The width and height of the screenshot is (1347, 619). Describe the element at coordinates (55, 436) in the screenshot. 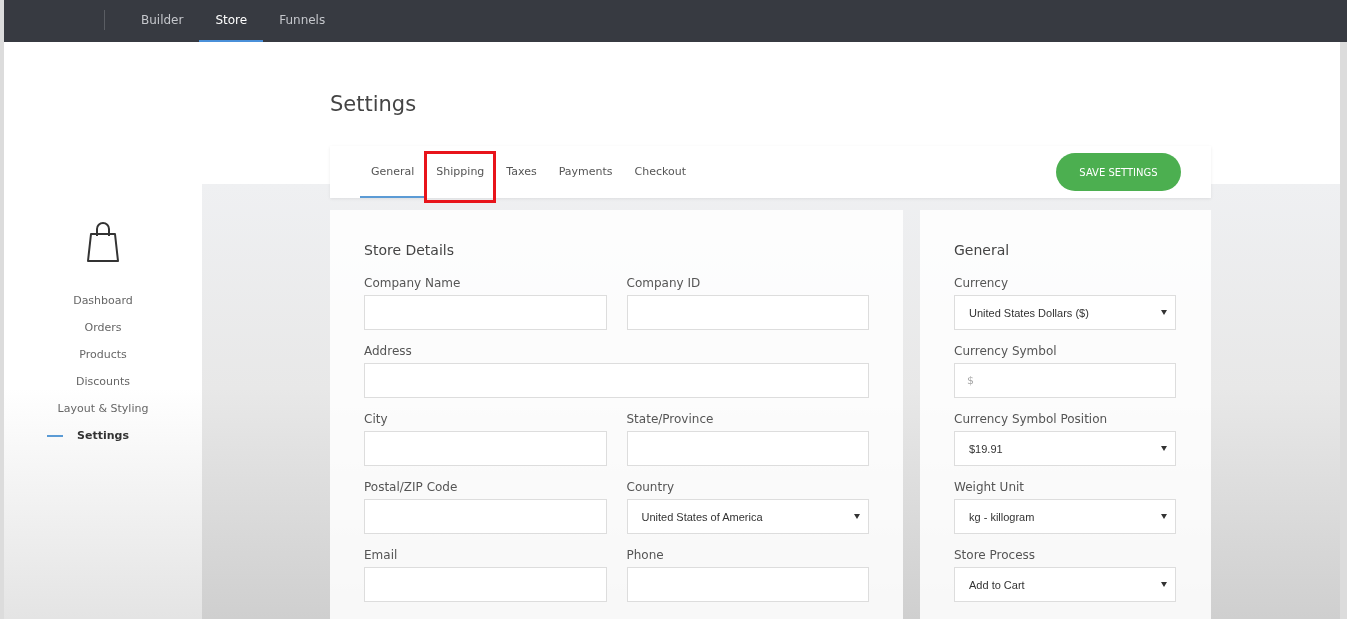

I see `active-indicator` at that location.